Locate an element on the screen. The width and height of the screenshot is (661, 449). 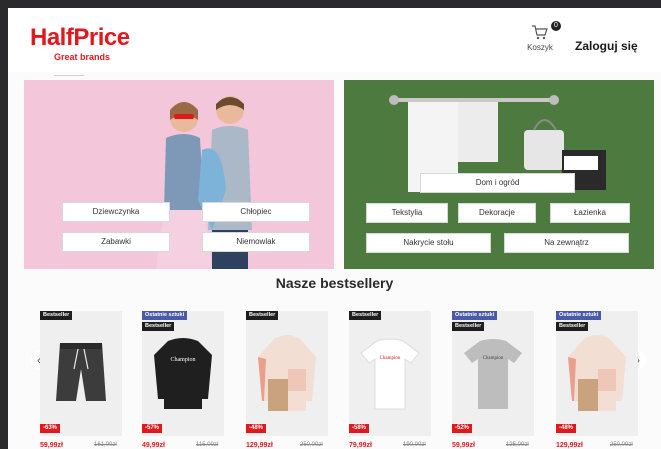
logo-main-text: HalfPrice is located at coordinates (80, 37).